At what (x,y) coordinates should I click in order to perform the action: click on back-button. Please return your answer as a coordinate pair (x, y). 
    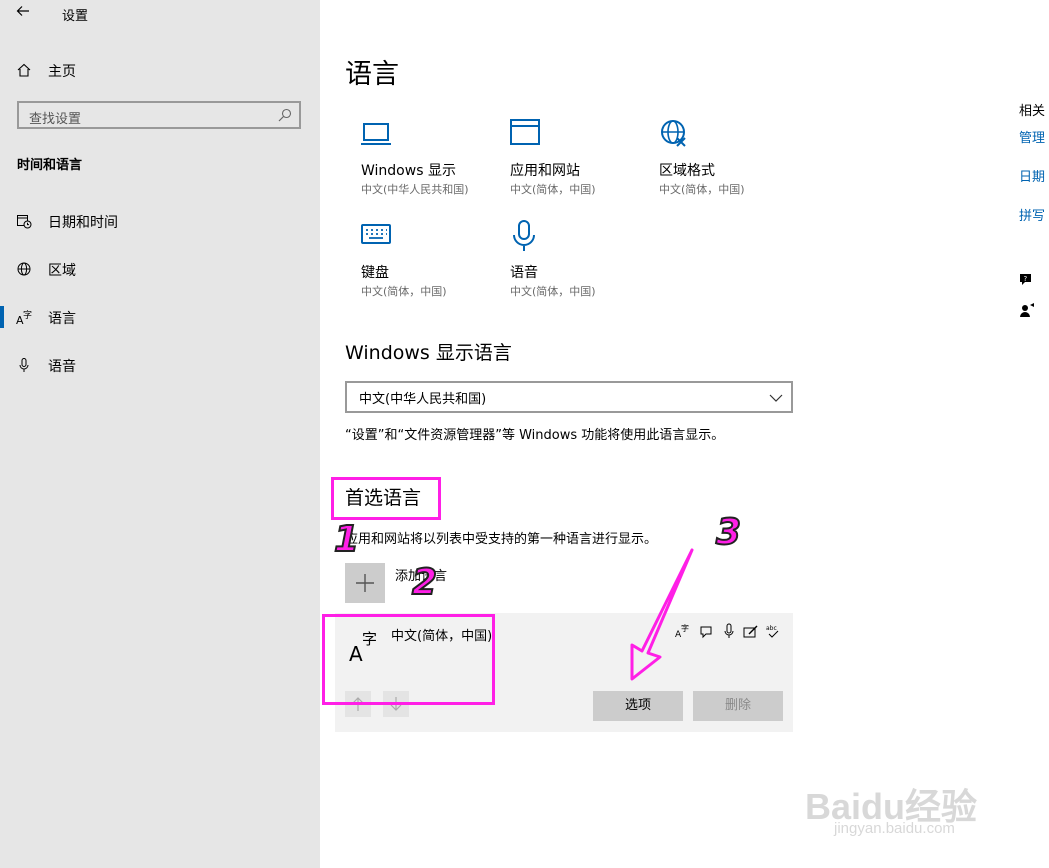
    Looking at the image, I should click on (23, 14).